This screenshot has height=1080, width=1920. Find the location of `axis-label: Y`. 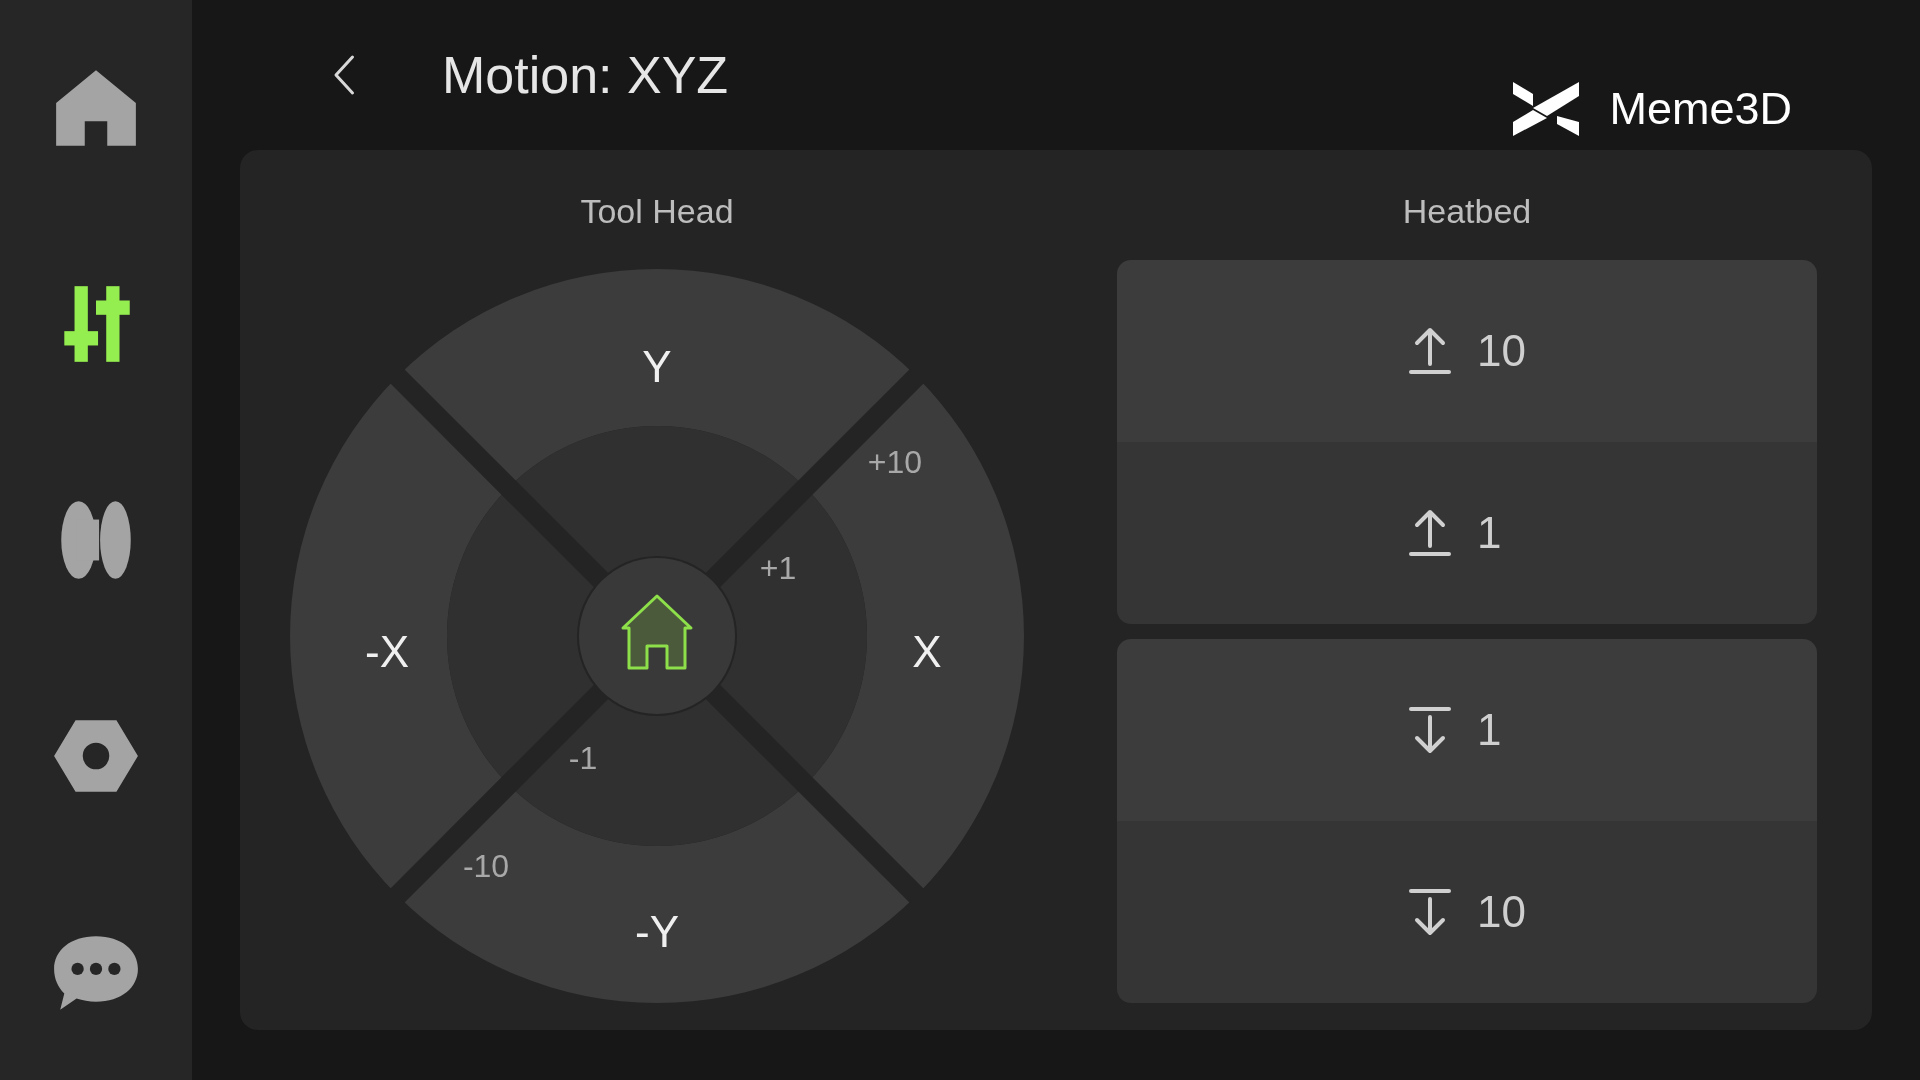

axis-label: Y is located at coordinates (657, 366).